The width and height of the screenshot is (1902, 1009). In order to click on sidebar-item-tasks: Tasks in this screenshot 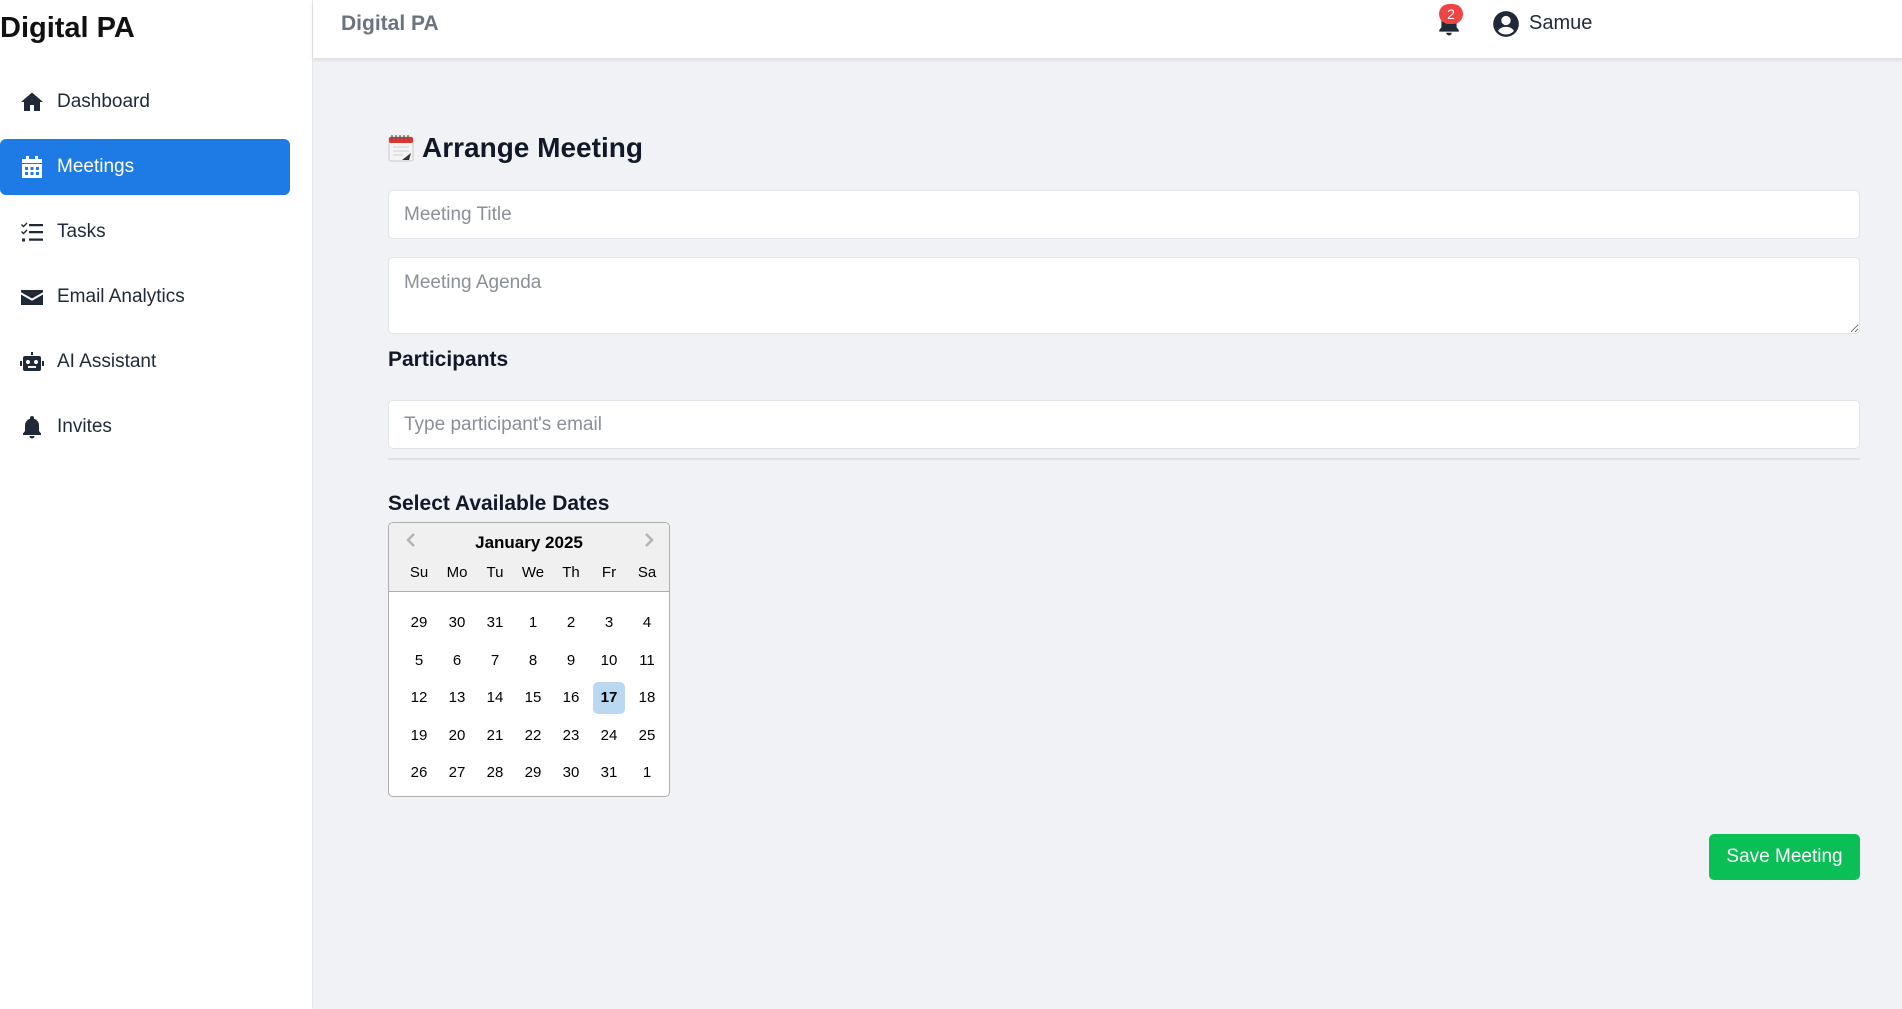, I will do `click(145, 232)`.